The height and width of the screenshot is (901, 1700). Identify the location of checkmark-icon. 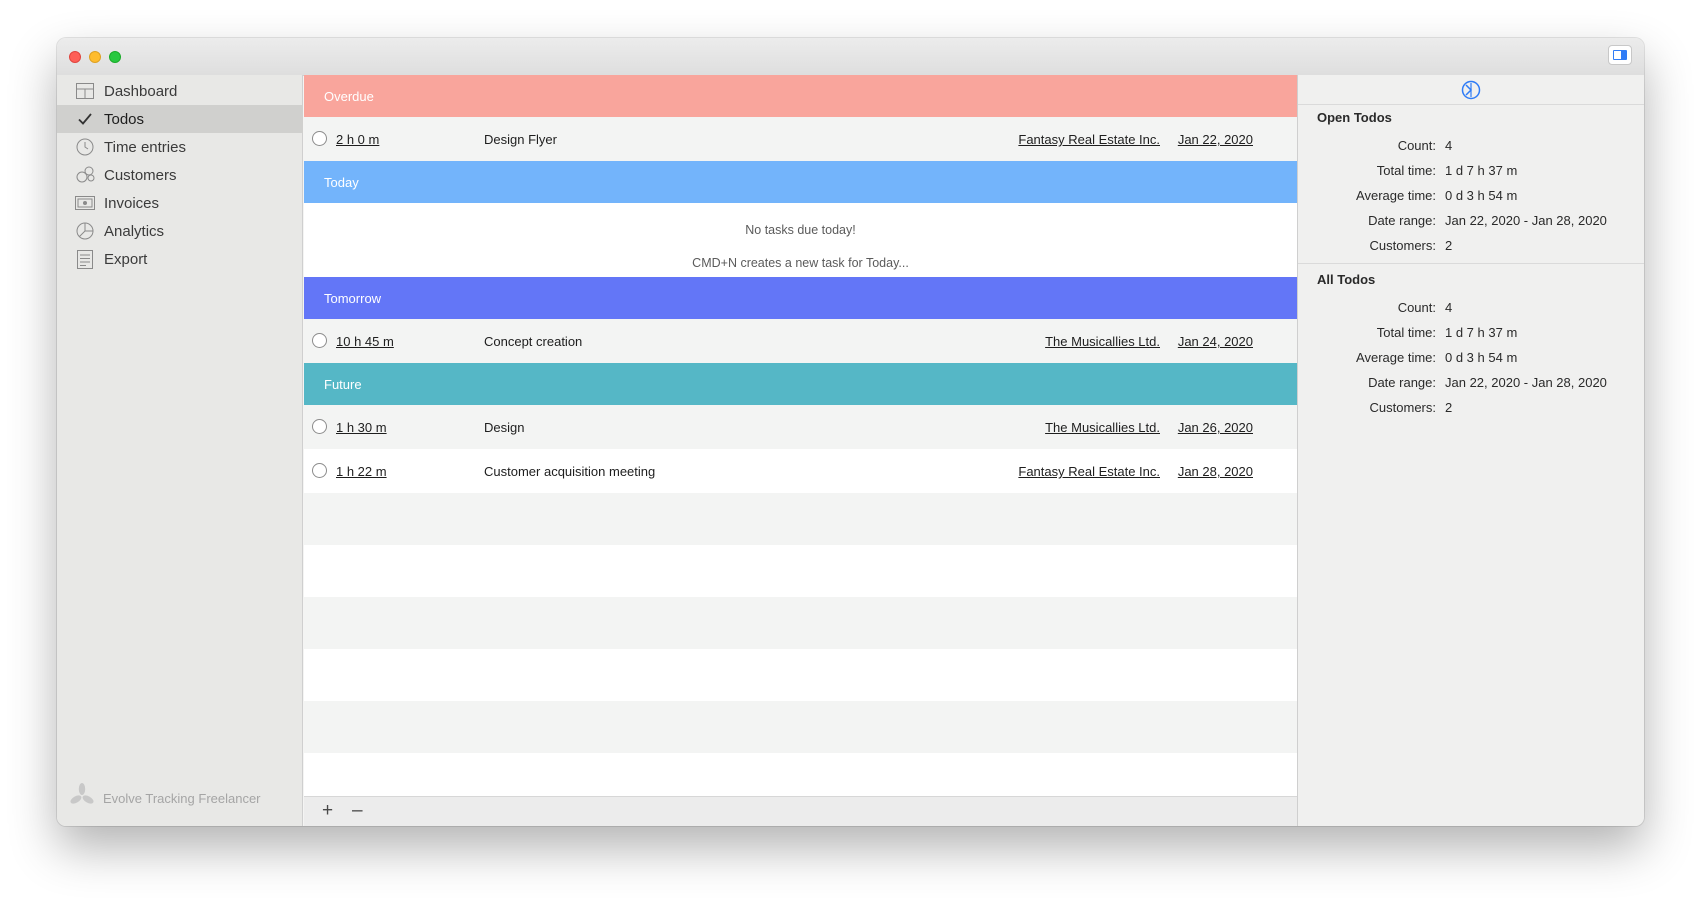
(85, 119).